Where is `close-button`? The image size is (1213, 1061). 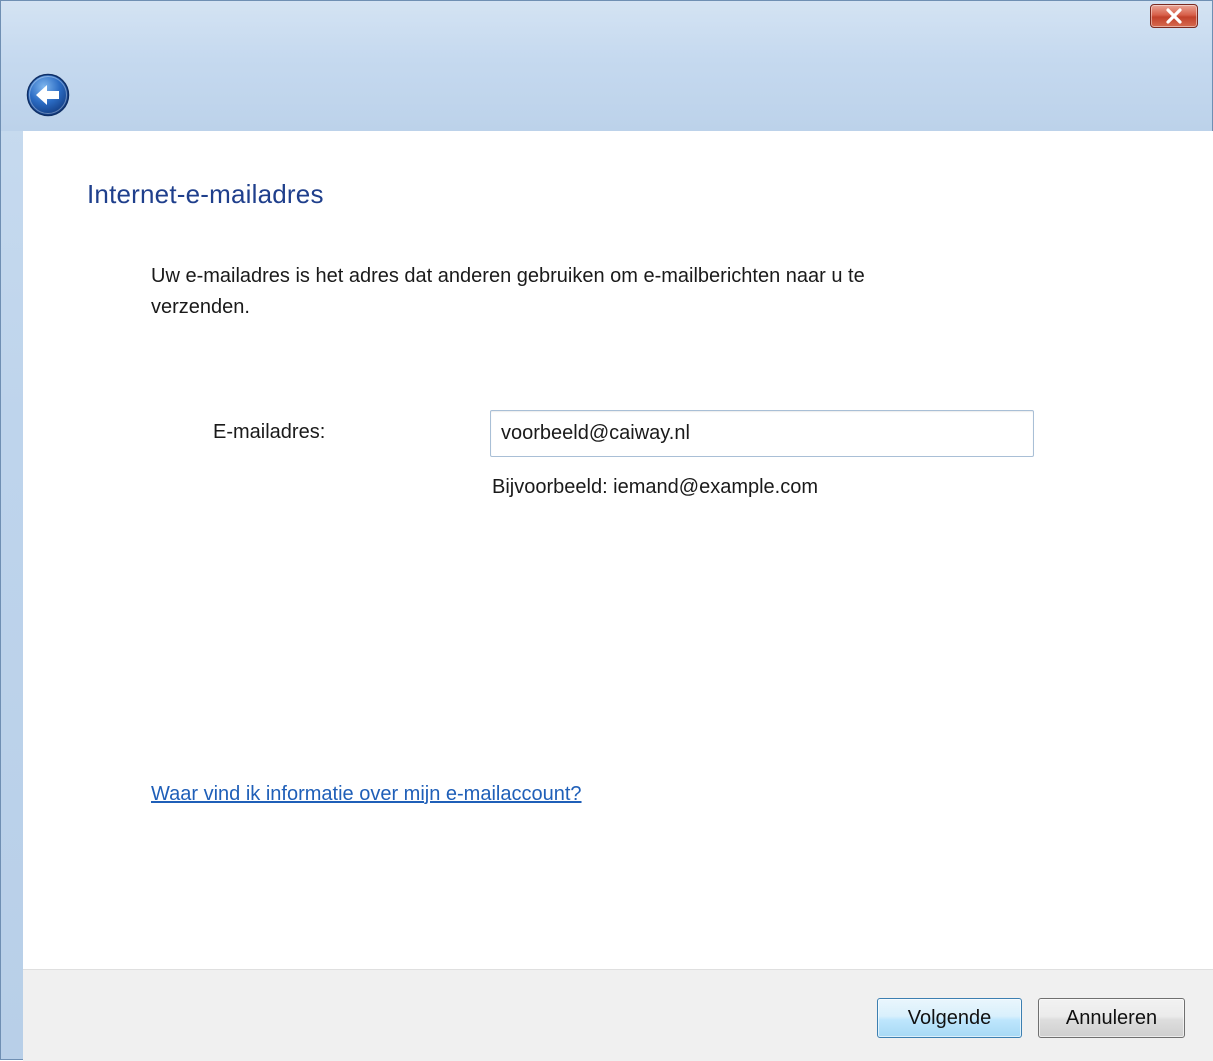 close-button is located at coordinates (1174, 16).